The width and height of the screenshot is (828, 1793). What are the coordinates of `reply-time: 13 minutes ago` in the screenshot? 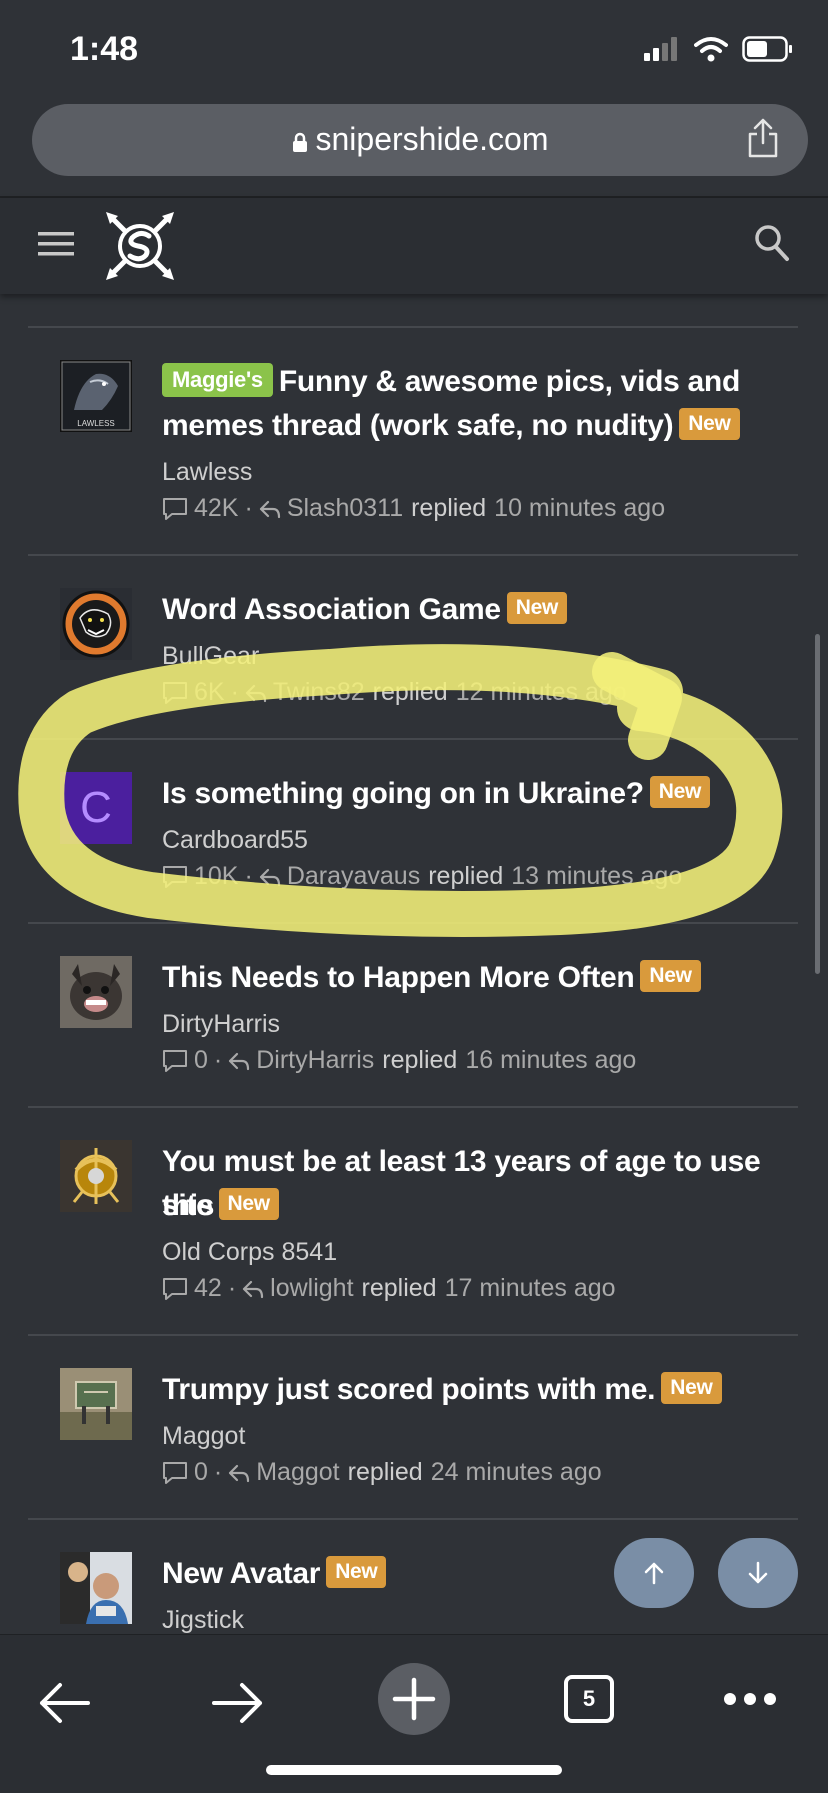 It's located at (596, 876).